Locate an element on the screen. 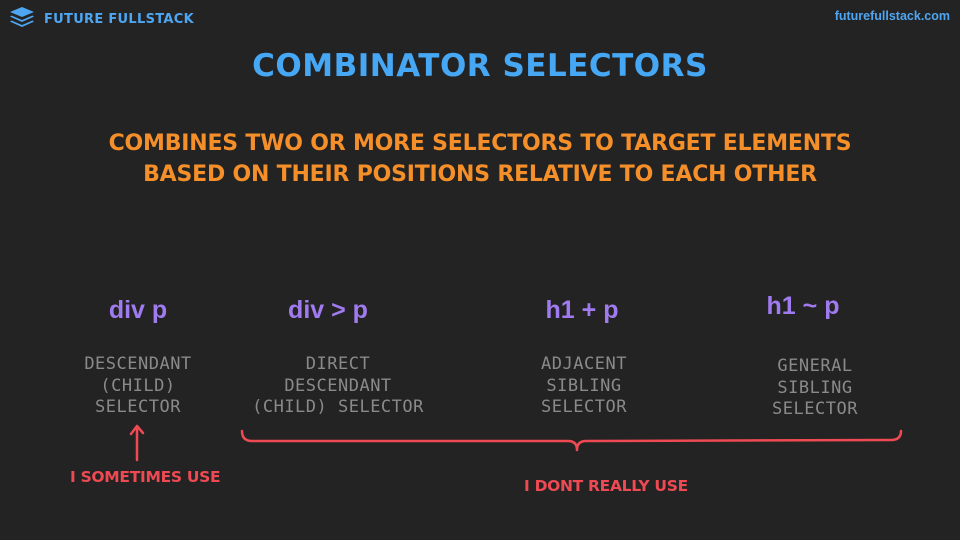  annotation-sometimes-use: I sometimes use is located at coordinates (145, 477).